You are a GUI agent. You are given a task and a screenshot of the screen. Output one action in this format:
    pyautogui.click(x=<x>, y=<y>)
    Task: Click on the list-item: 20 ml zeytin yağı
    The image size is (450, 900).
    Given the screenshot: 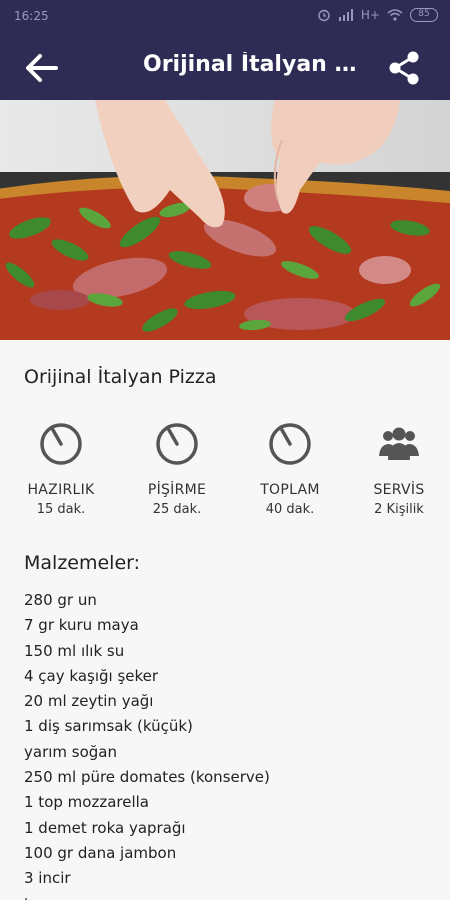 What is the action you would take?
    pyautogui.click(x=89, y=701)
    